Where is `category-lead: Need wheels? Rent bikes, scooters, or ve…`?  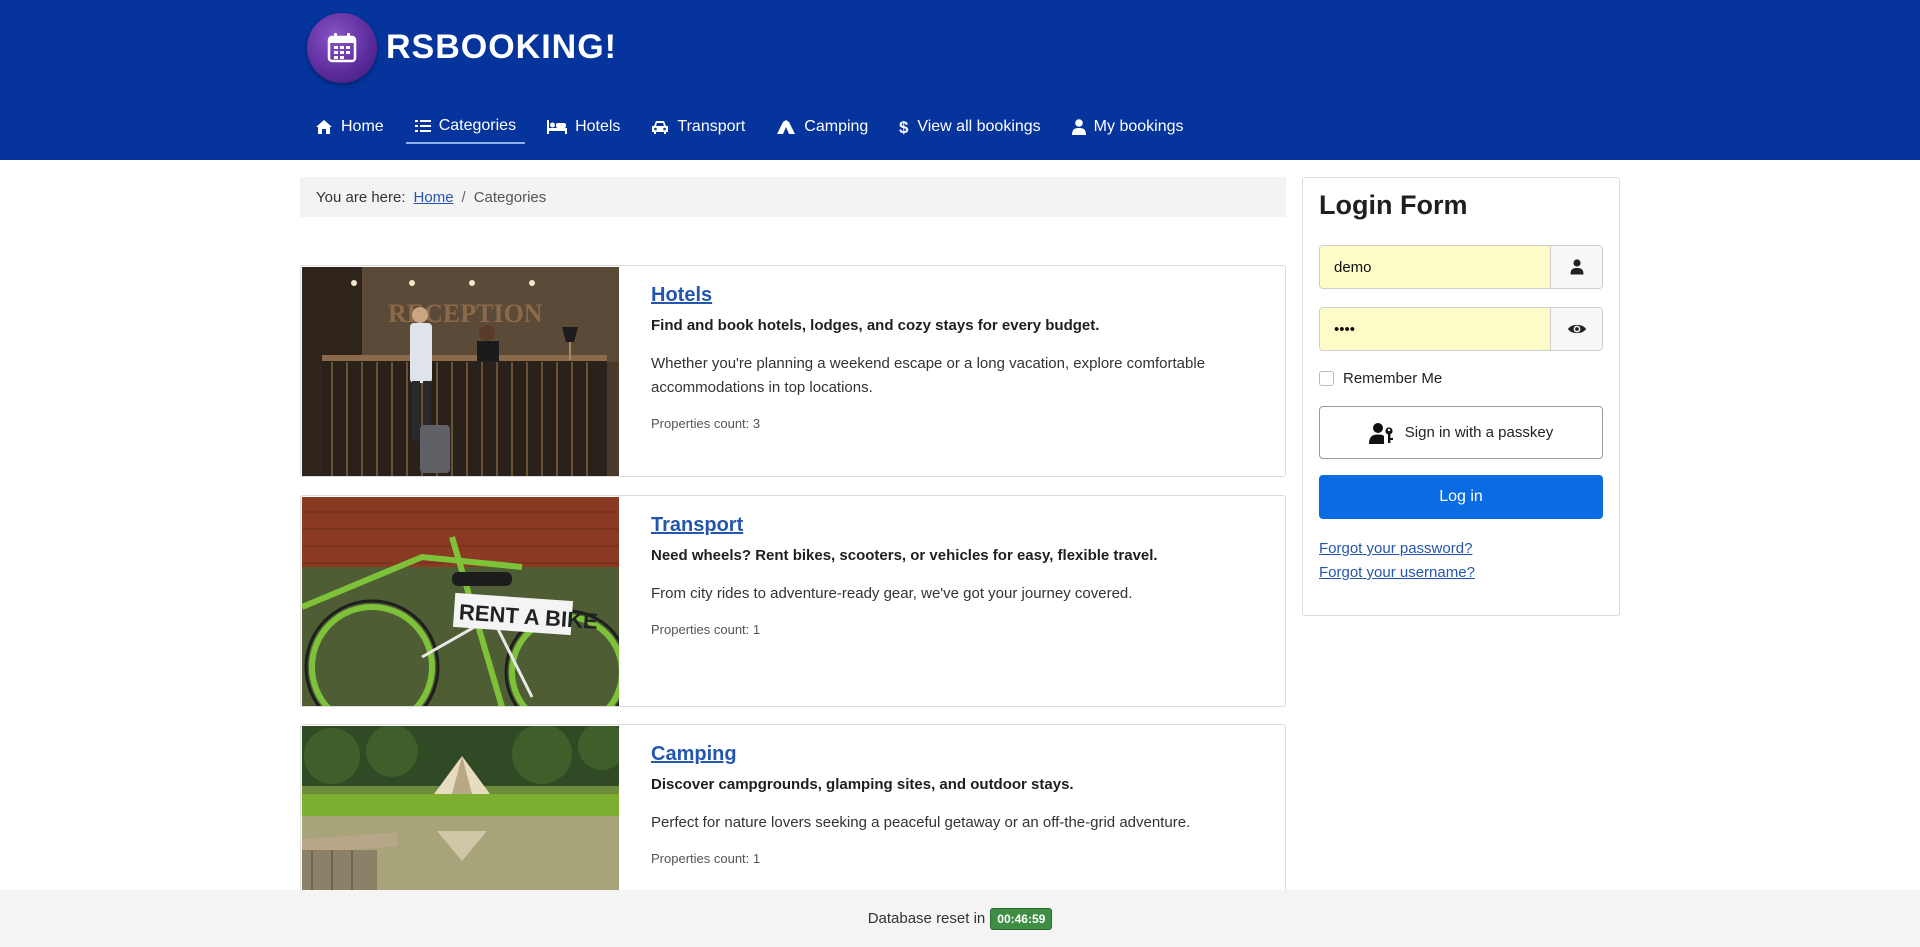
category-lead: Need wheels? Rent bikes, scooters, or ve… is located at coordinates (904, 555).